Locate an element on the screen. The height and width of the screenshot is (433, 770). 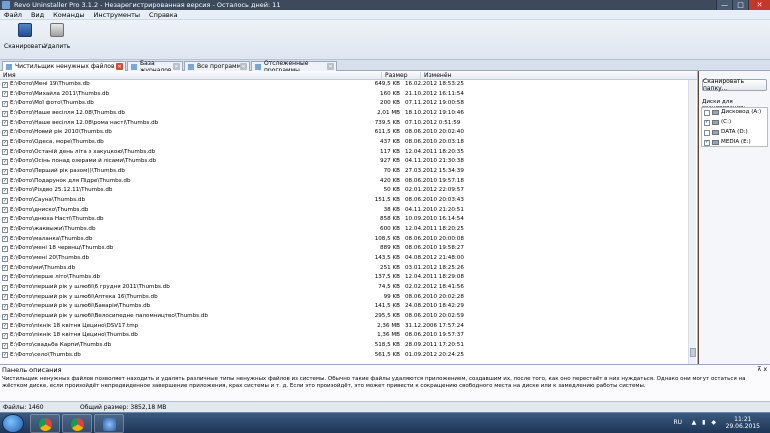
description-pin-icon: ⊼ x is located at coordinates (762, 369).